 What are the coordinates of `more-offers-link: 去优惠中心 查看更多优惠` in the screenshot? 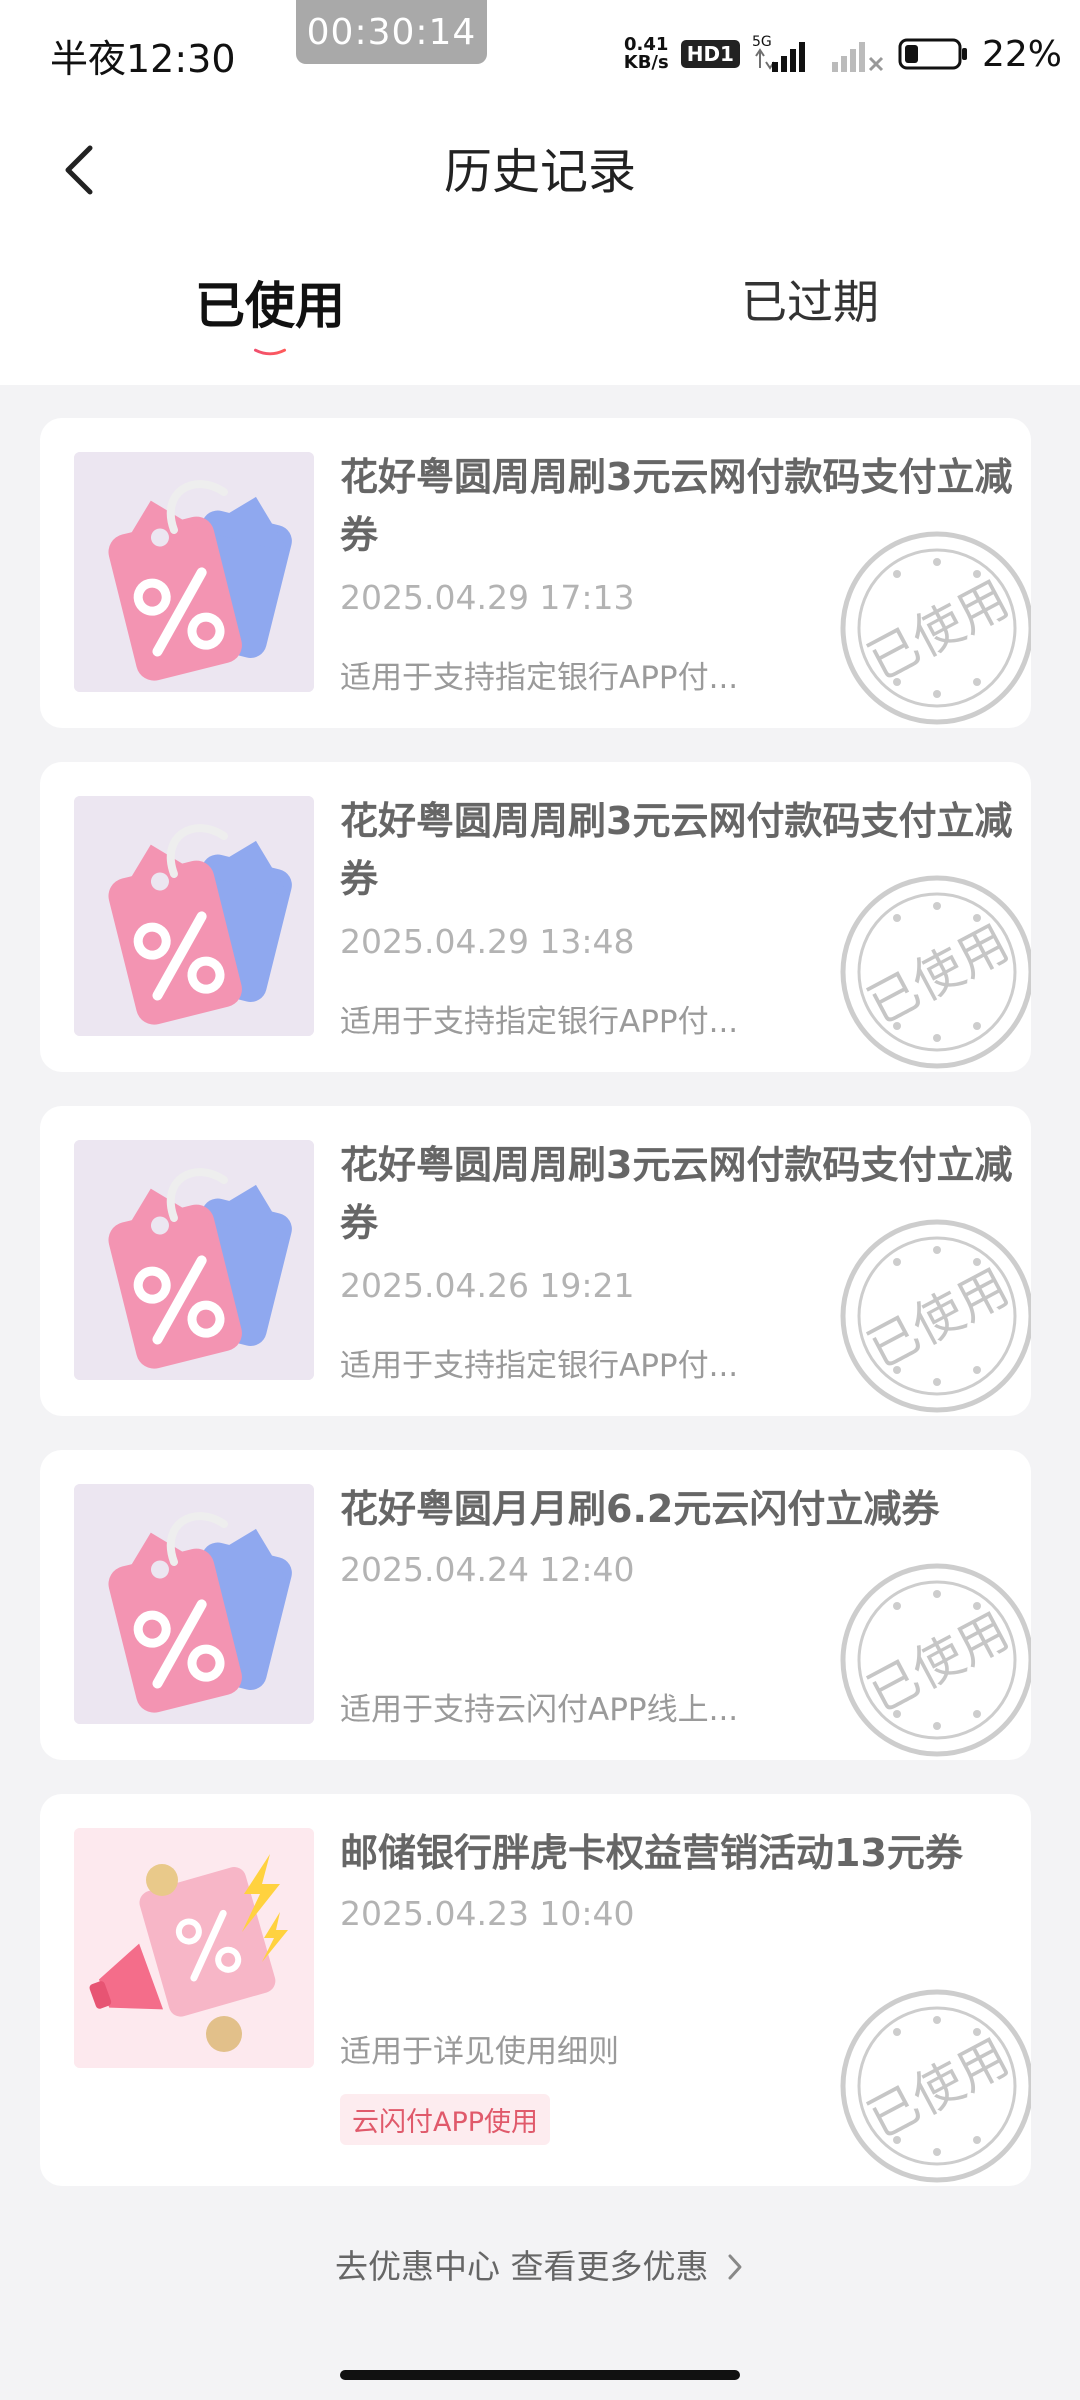 It's located at (540, 2264).